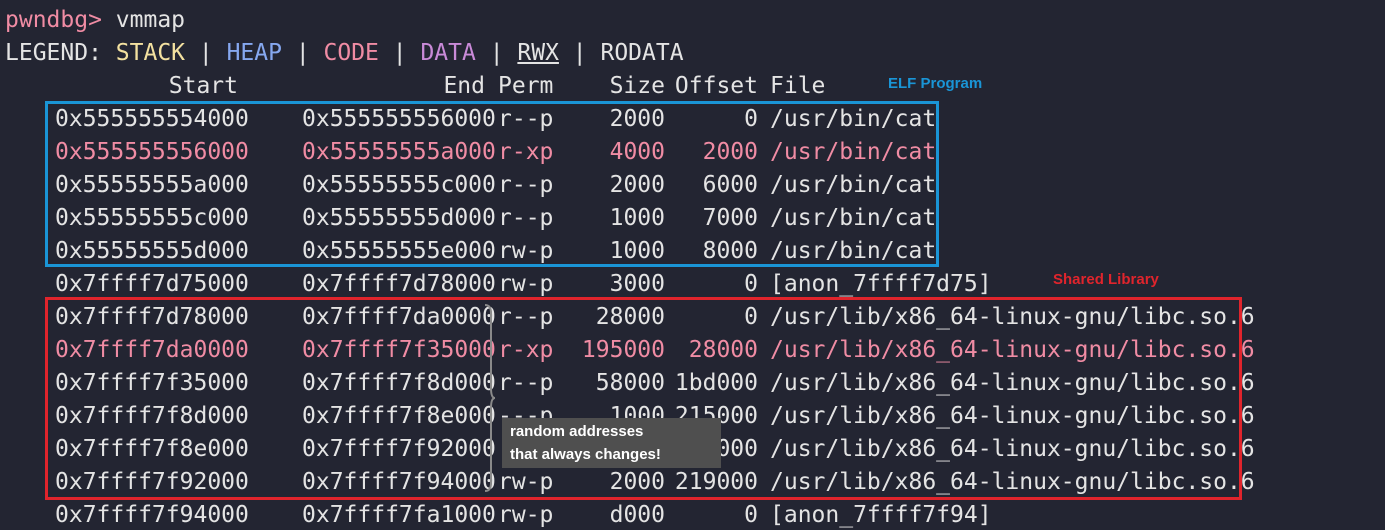 This screenshot has height=530, width=1385. What do you see at coordinates (798, 86) in the screenshot?
I see `header-file: File` at bounding box center [798, 86].